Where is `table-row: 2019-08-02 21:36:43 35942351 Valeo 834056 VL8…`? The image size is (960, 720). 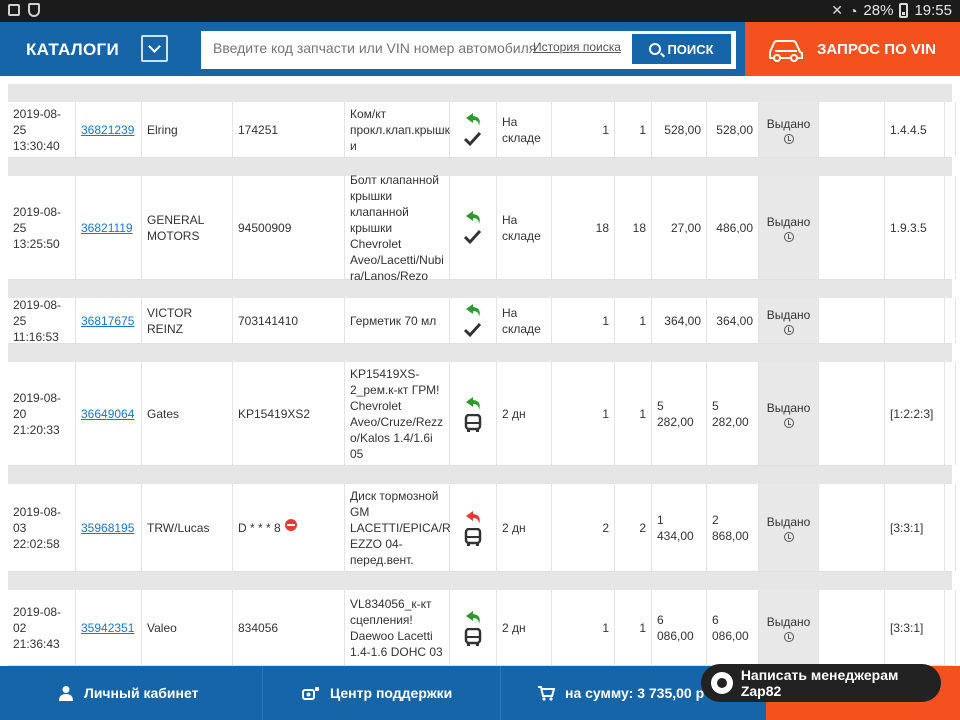
table-row: 2019-08-02 21:36:43 35942351 Valeo 834056 VL8… is located at coordinates (482, 628).